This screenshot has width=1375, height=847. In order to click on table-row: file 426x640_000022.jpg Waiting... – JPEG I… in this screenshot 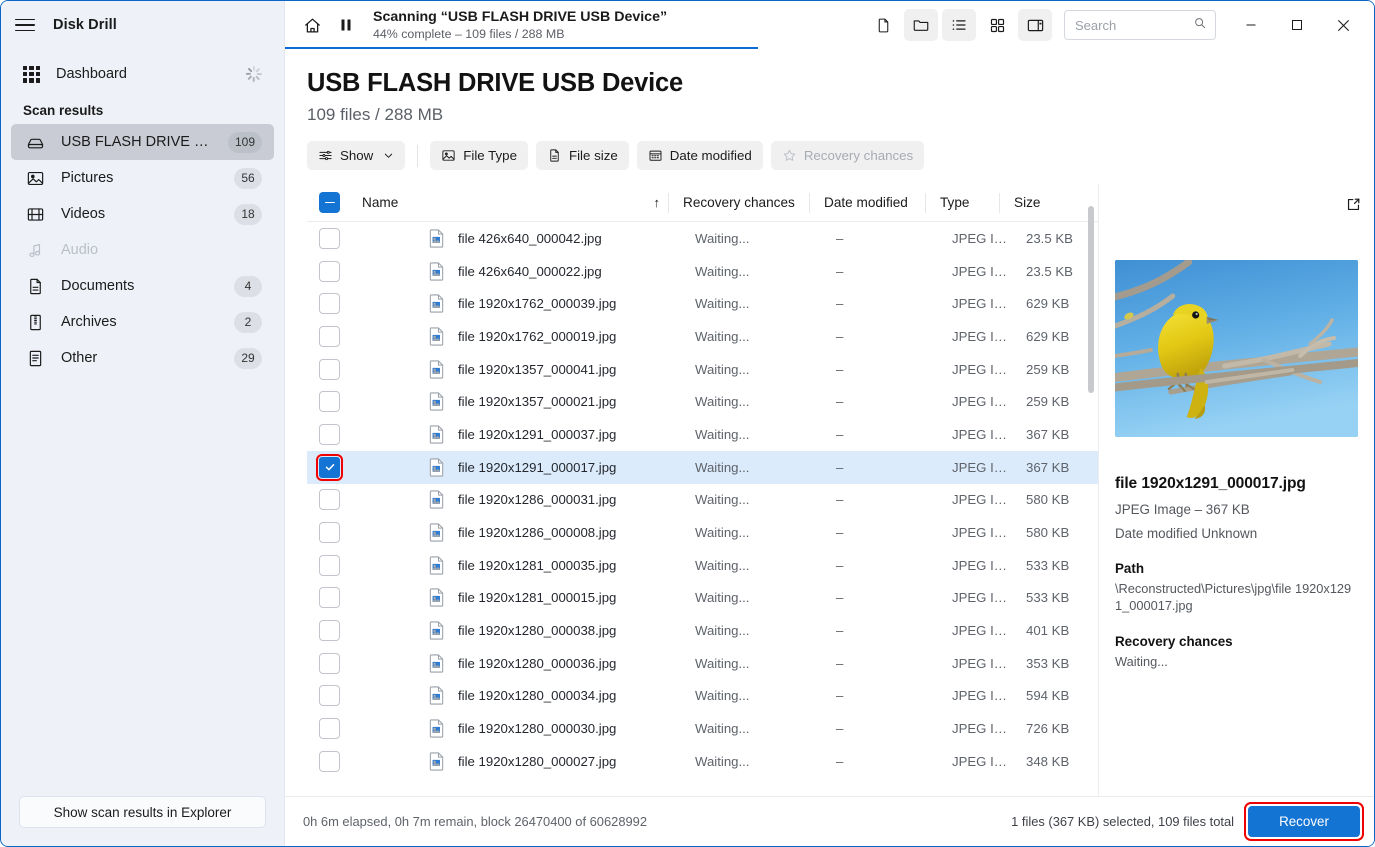, I will do `click(702, 271)`.